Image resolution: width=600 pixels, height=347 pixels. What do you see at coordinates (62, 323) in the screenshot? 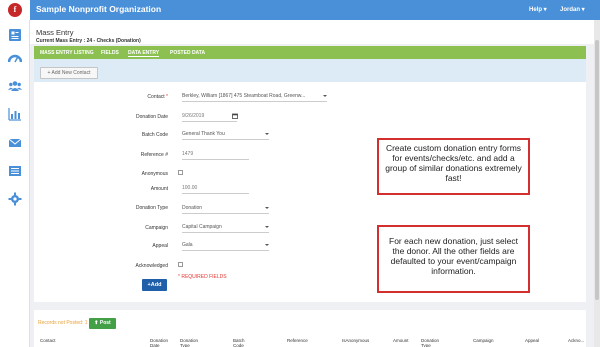
I see `records-not-posted-tab: Records not Posted: 1` at bounding box center [62, 323].